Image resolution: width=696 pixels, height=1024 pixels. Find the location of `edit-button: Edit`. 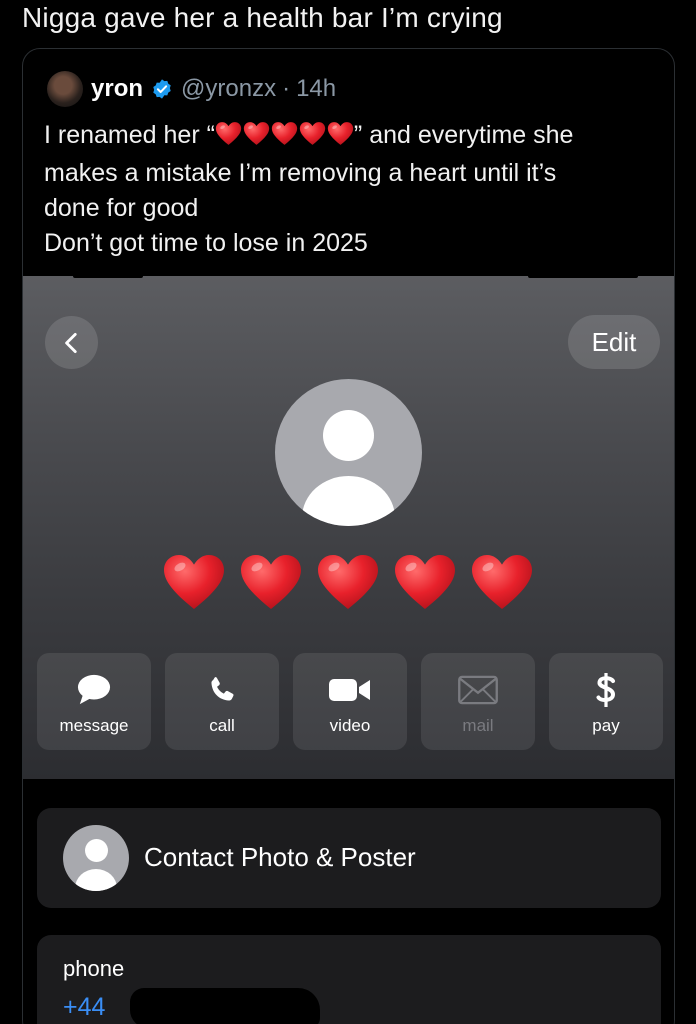

edit-button: Edit is located at coordinates (614, 342).